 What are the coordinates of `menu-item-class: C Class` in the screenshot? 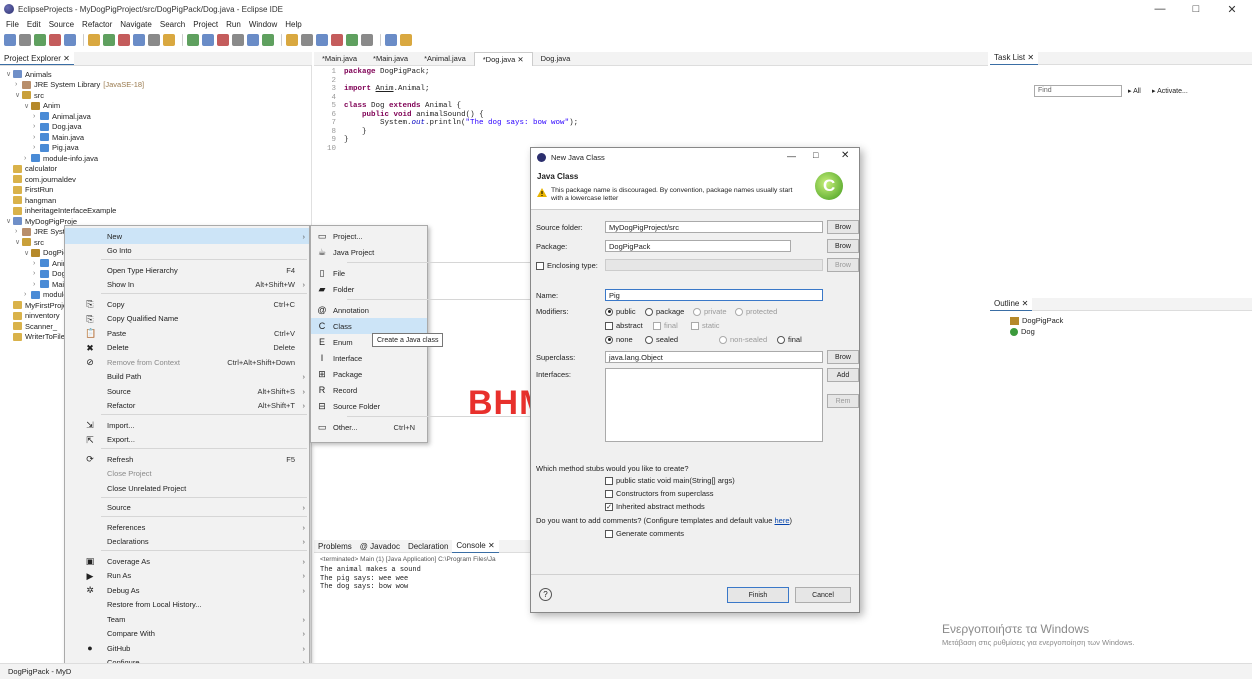 It's located at (369, 326).